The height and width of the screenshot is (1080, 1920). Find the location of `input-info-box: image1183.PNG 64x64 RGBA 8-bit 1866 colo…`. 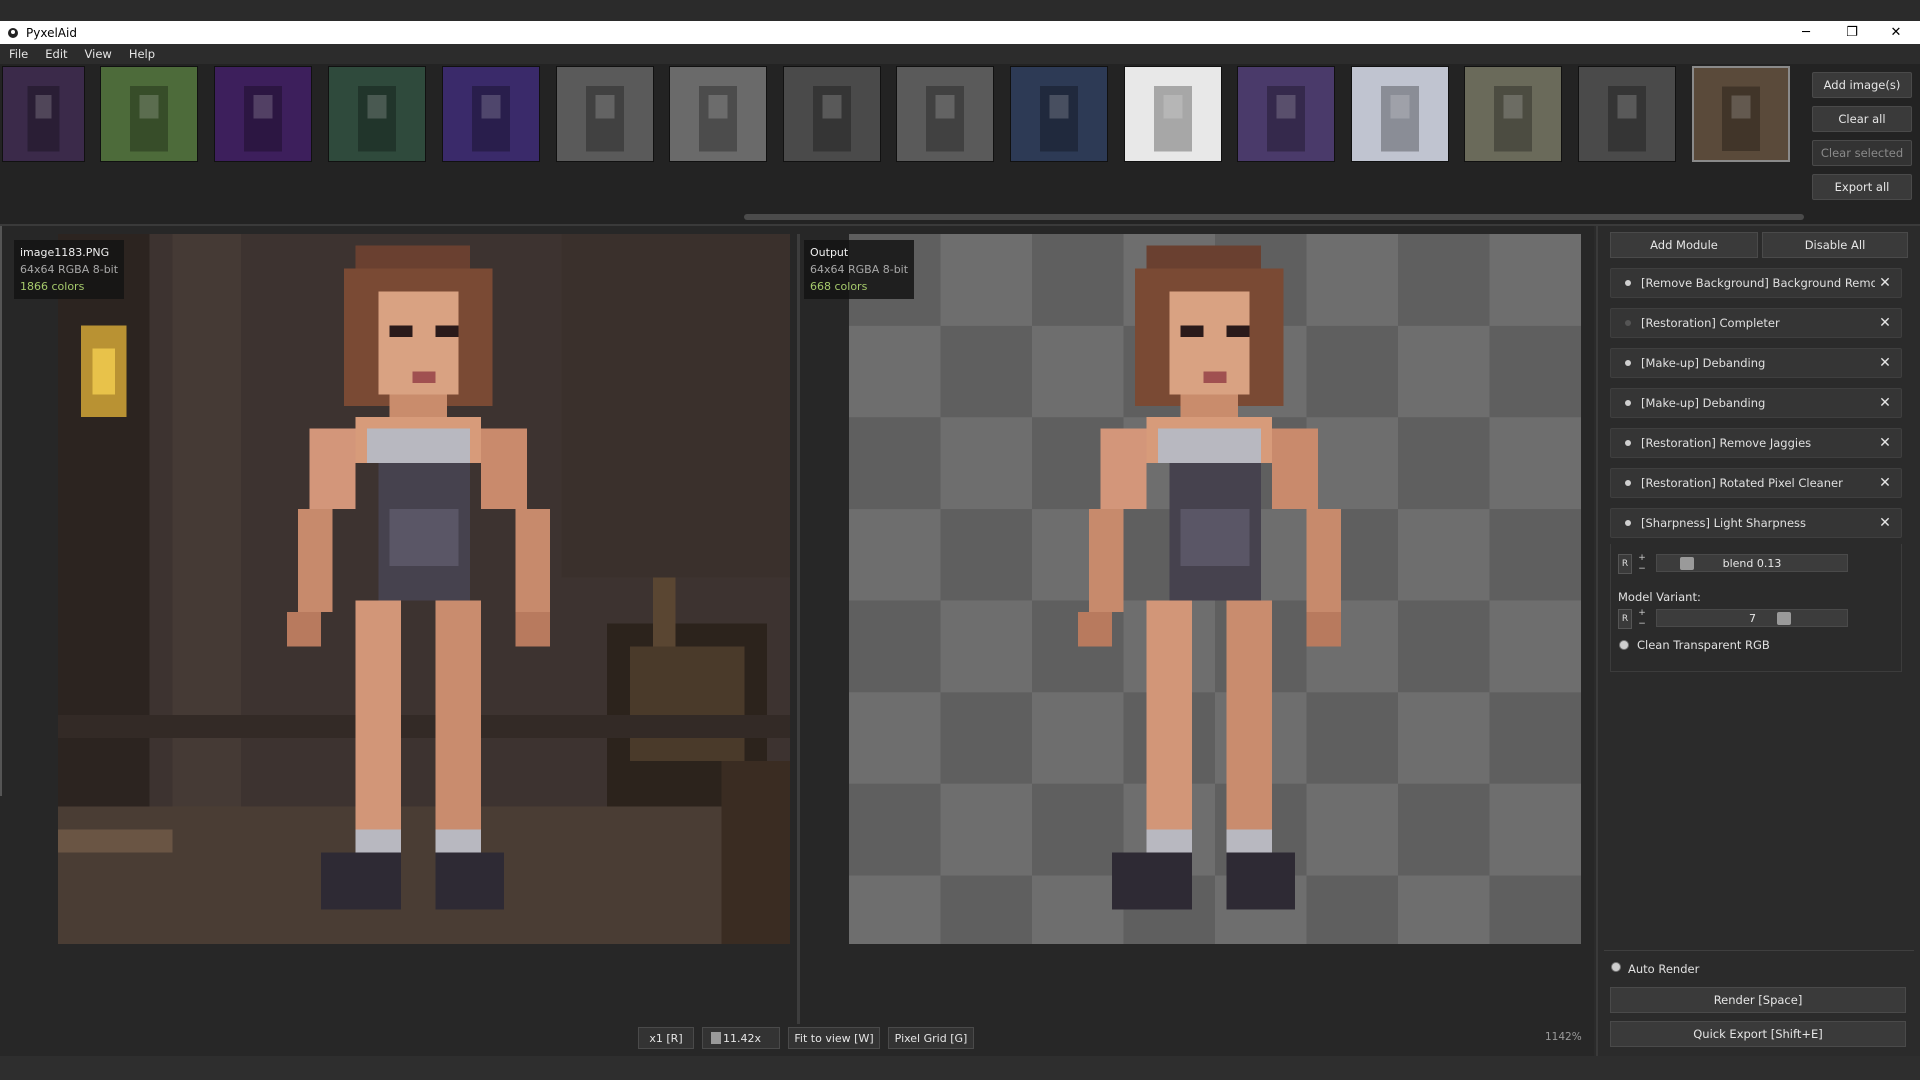

input-info-box: image1183.PNG 64x64 RGBA 8-bit 1866 colo… is located at coordinates (69, 269).